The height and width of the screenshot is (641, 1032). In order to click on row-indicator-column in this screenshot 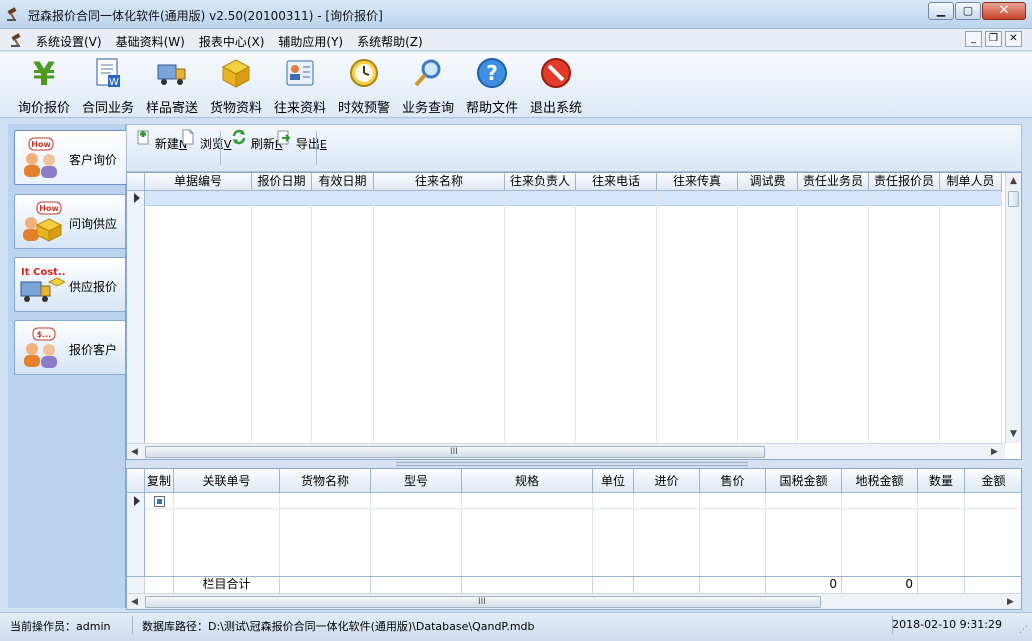, I will do `click(136, 317)`.